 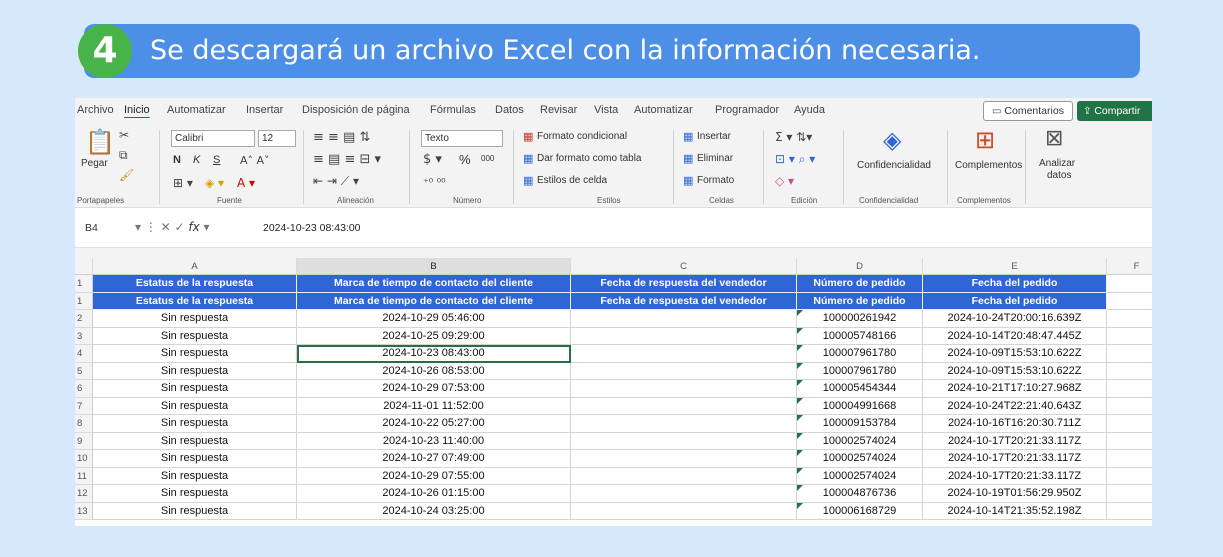 What do you see at coordinates (84, 354) in the screenshot?
I see `row-number: 4` at bounding box center [84, 354].